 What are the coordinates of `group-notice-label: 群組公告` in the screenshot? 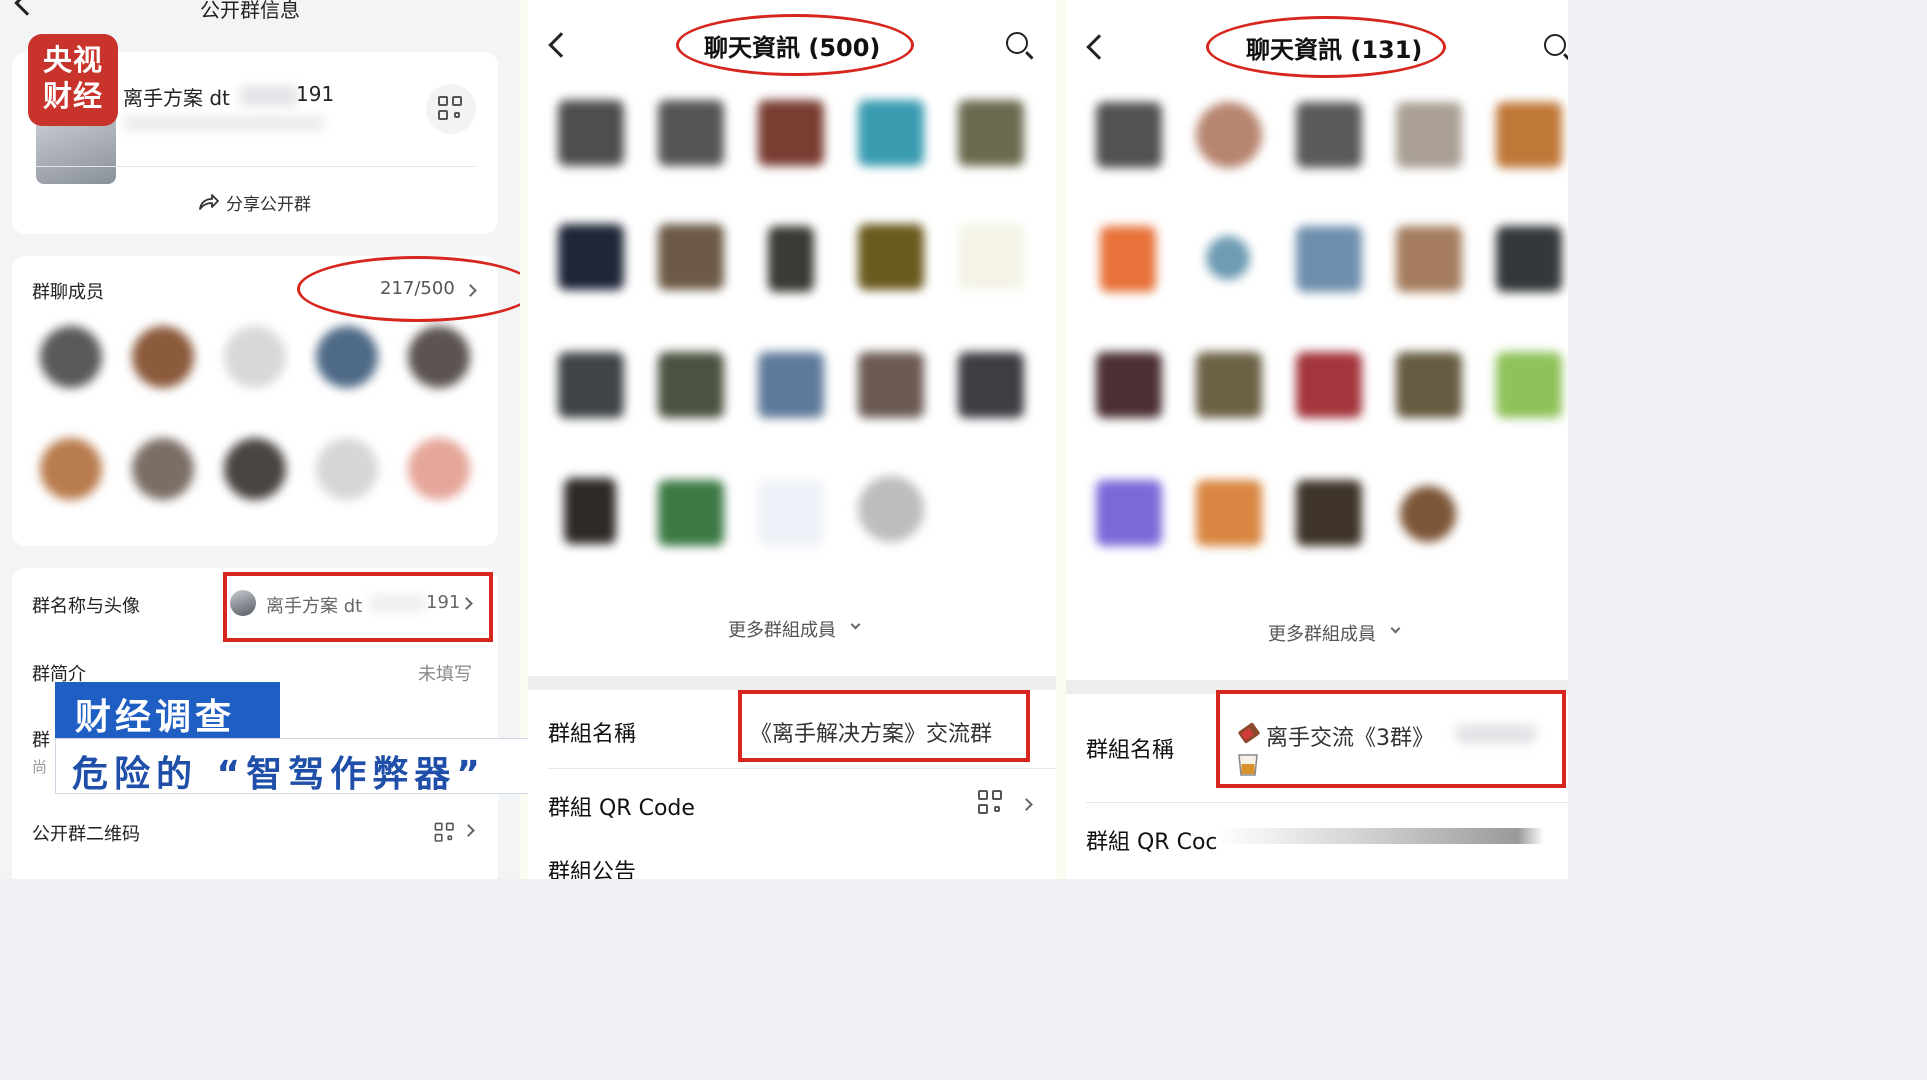 It's located at (592, 866).